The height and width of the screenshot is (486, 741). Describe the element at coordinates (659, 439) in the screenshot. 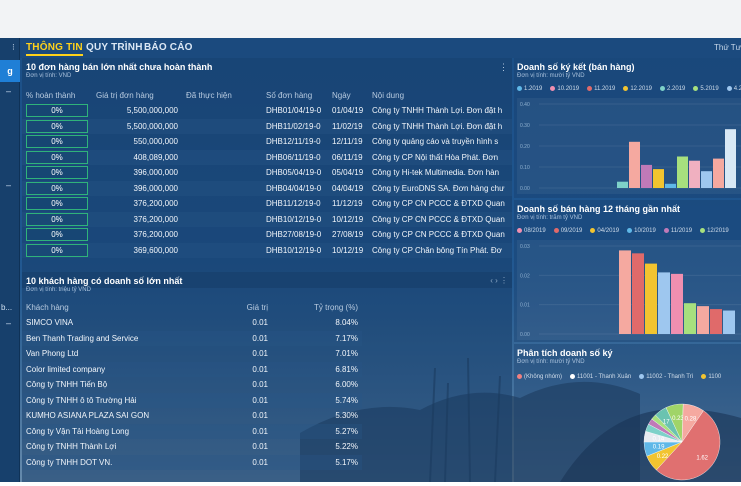

I see `chart3-slice-label: 0.14` at that location.